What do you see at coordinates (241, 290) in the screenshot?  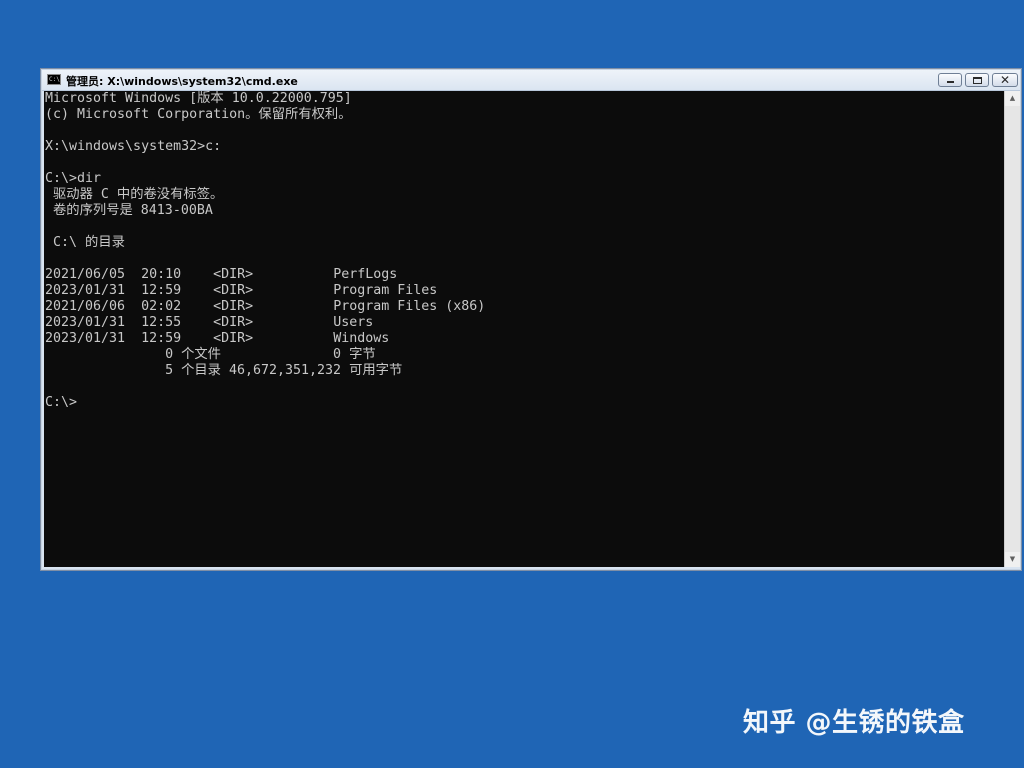 I see `console-line: 2023/01/31 12:59 <DIR> Program Files` at bounding box center [241, 290].